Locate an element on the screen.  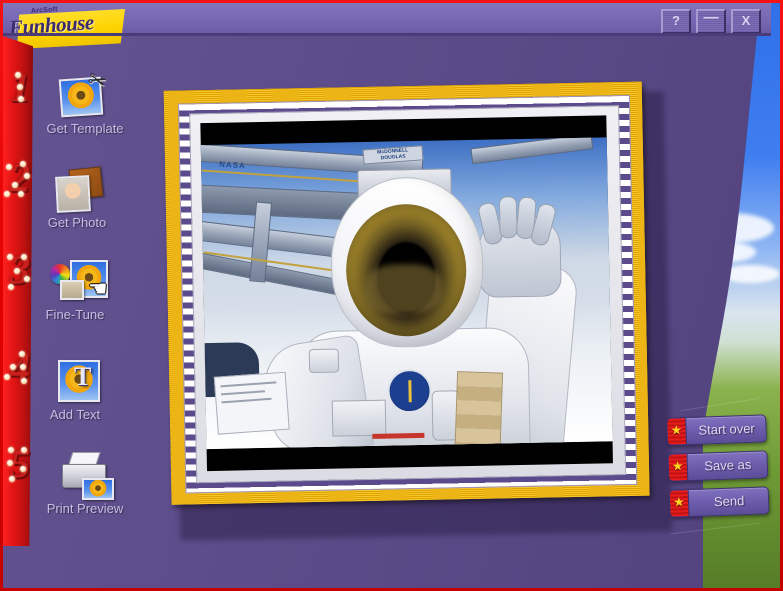
close-button: X is located at coordinates (746, 21).